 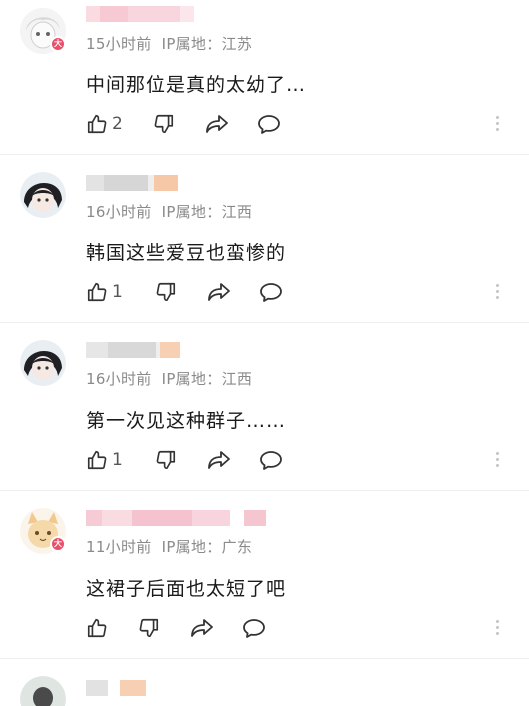 I want to click on like-button: 2, so click(x=104, y=124).